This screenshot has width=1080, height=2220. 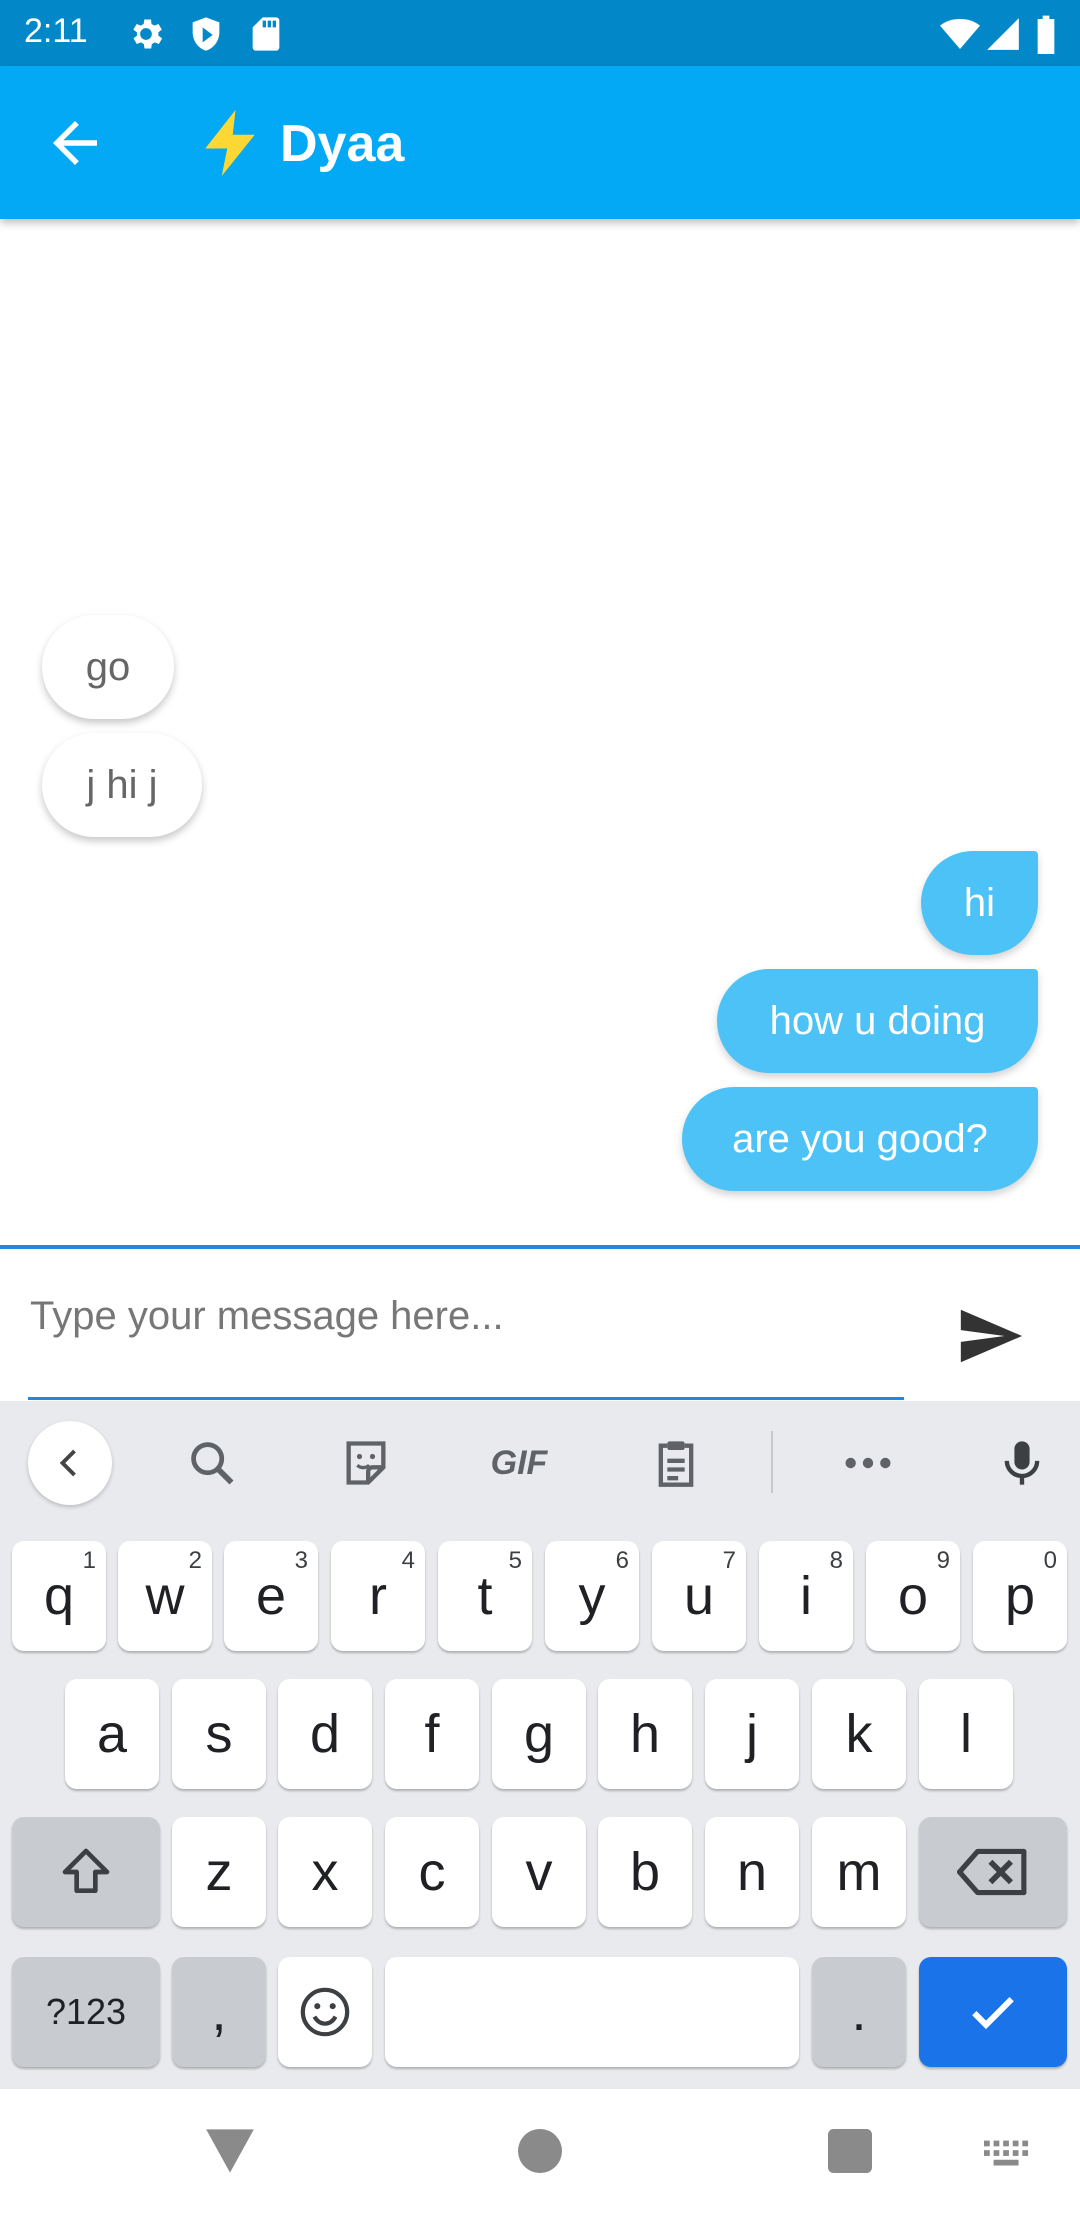 I want to click on key-hint: 8, so click(x=836, y=1560).